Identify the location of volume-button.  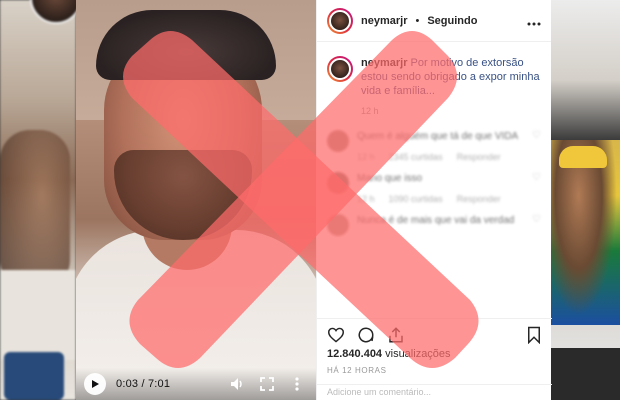
(237, 384).